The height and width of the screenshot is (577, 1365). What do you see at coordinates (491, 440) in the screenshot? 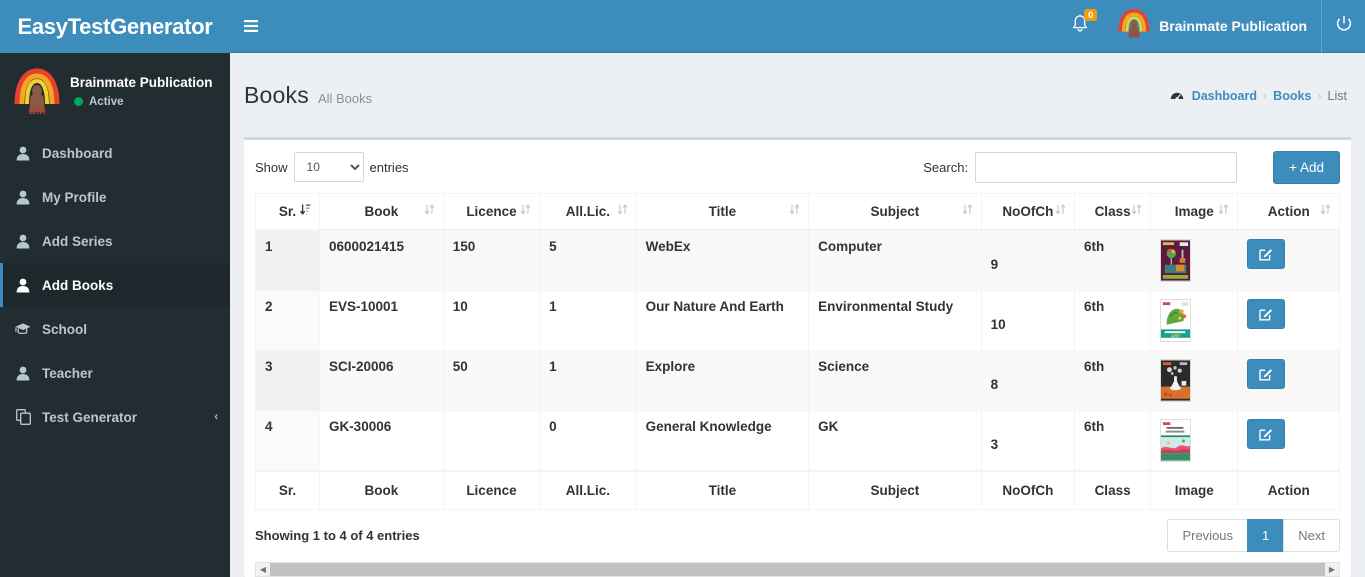
I see `cell-licence` at bounding box center [491, 440].